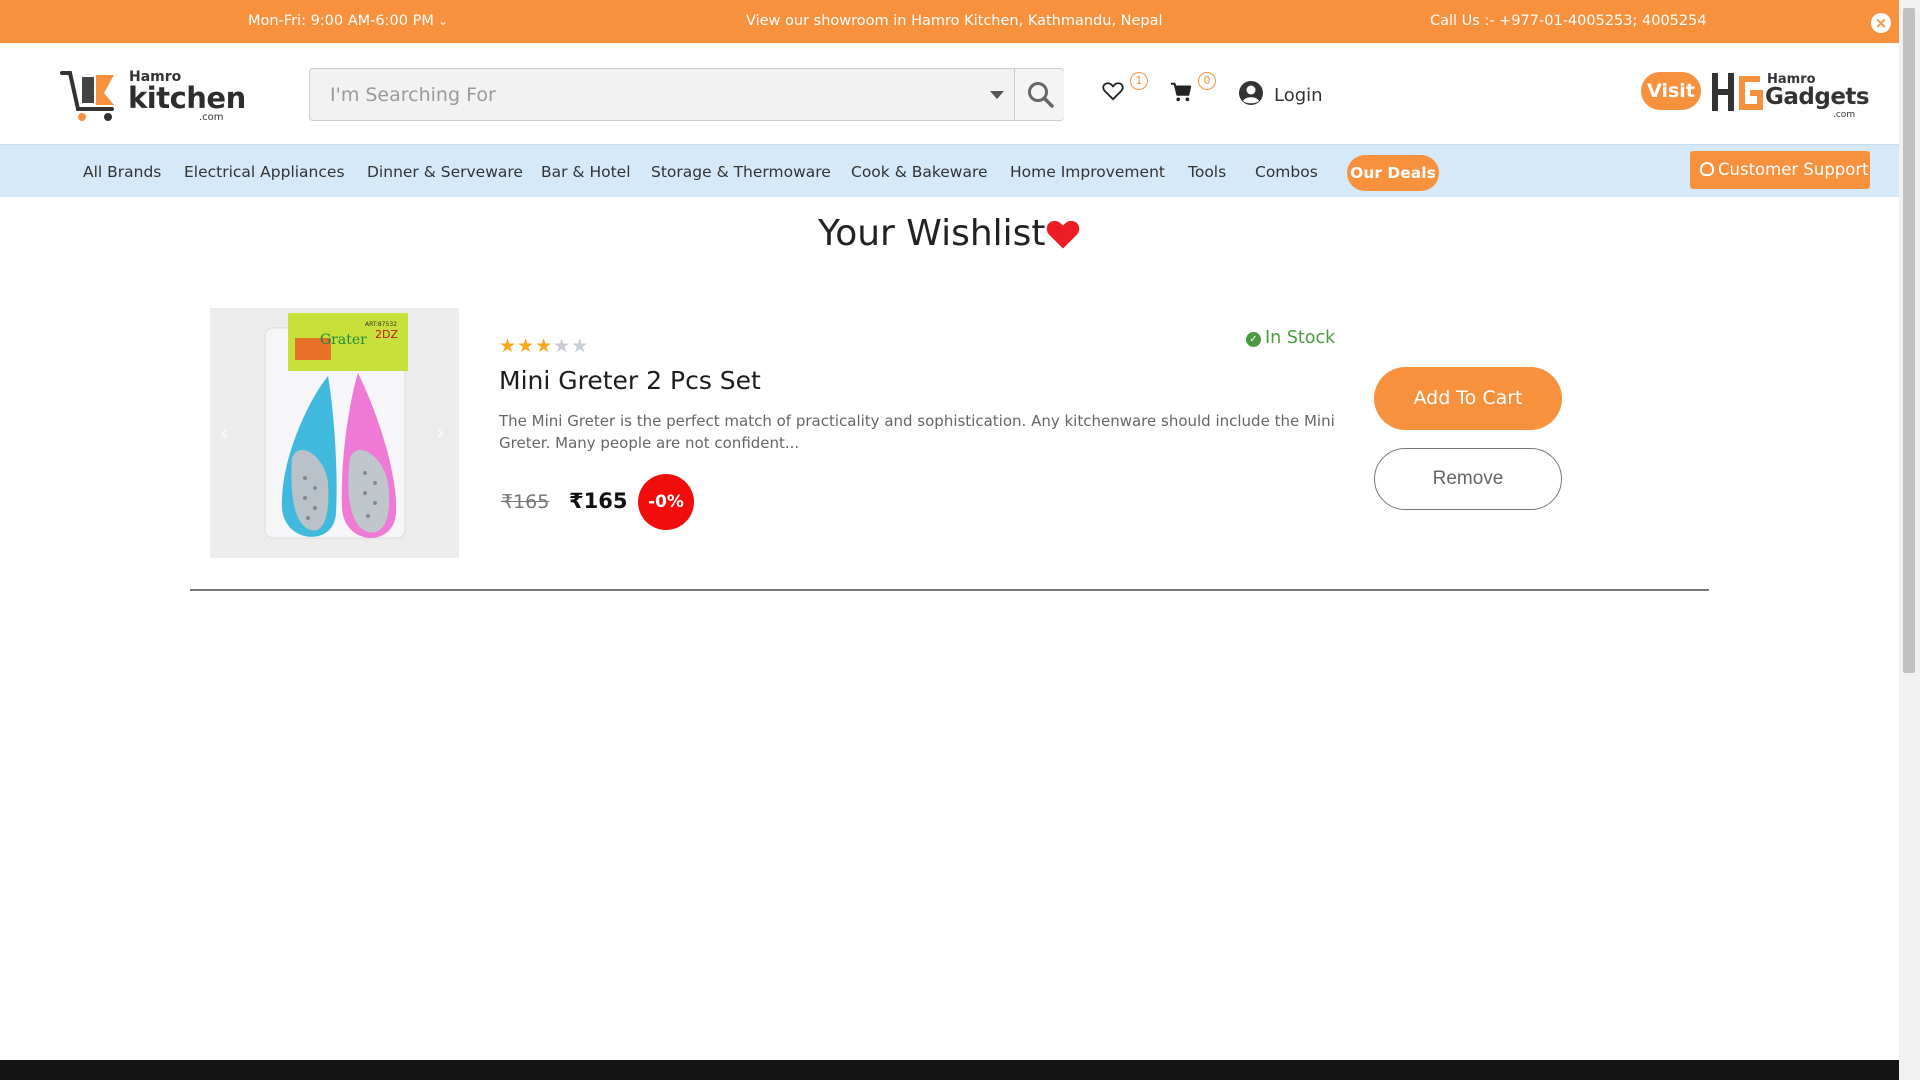 The width and height of the screenshot is (1920, 1080). I want to click on wishlist-link: 1, so click(1125, 88).